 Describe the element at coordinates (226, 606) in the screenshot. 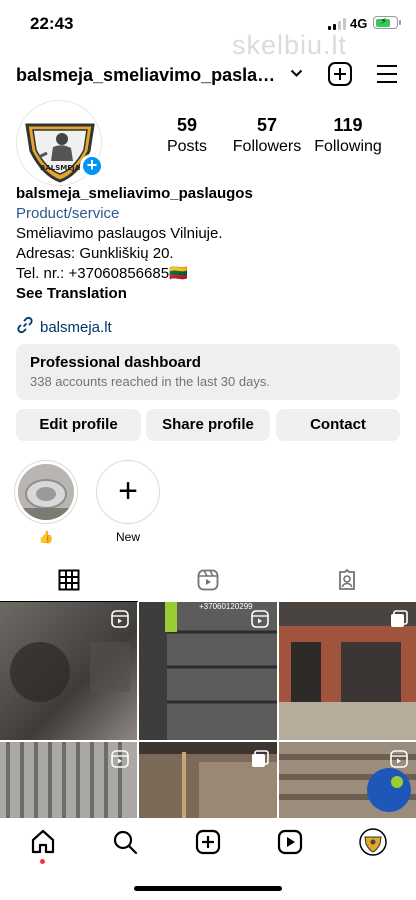

I see `grid-overlay-text: +37060120299` at that location.